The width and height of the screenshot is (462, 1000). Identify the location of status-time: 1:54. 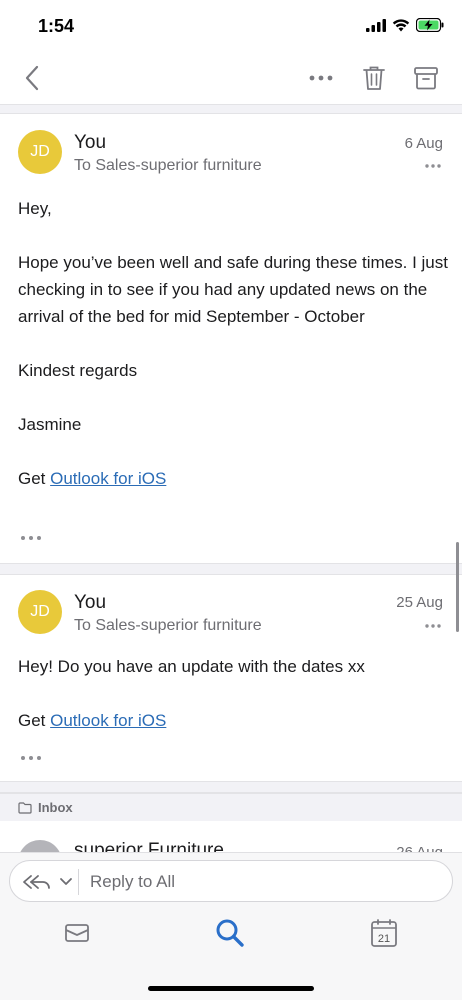
(56, 26).